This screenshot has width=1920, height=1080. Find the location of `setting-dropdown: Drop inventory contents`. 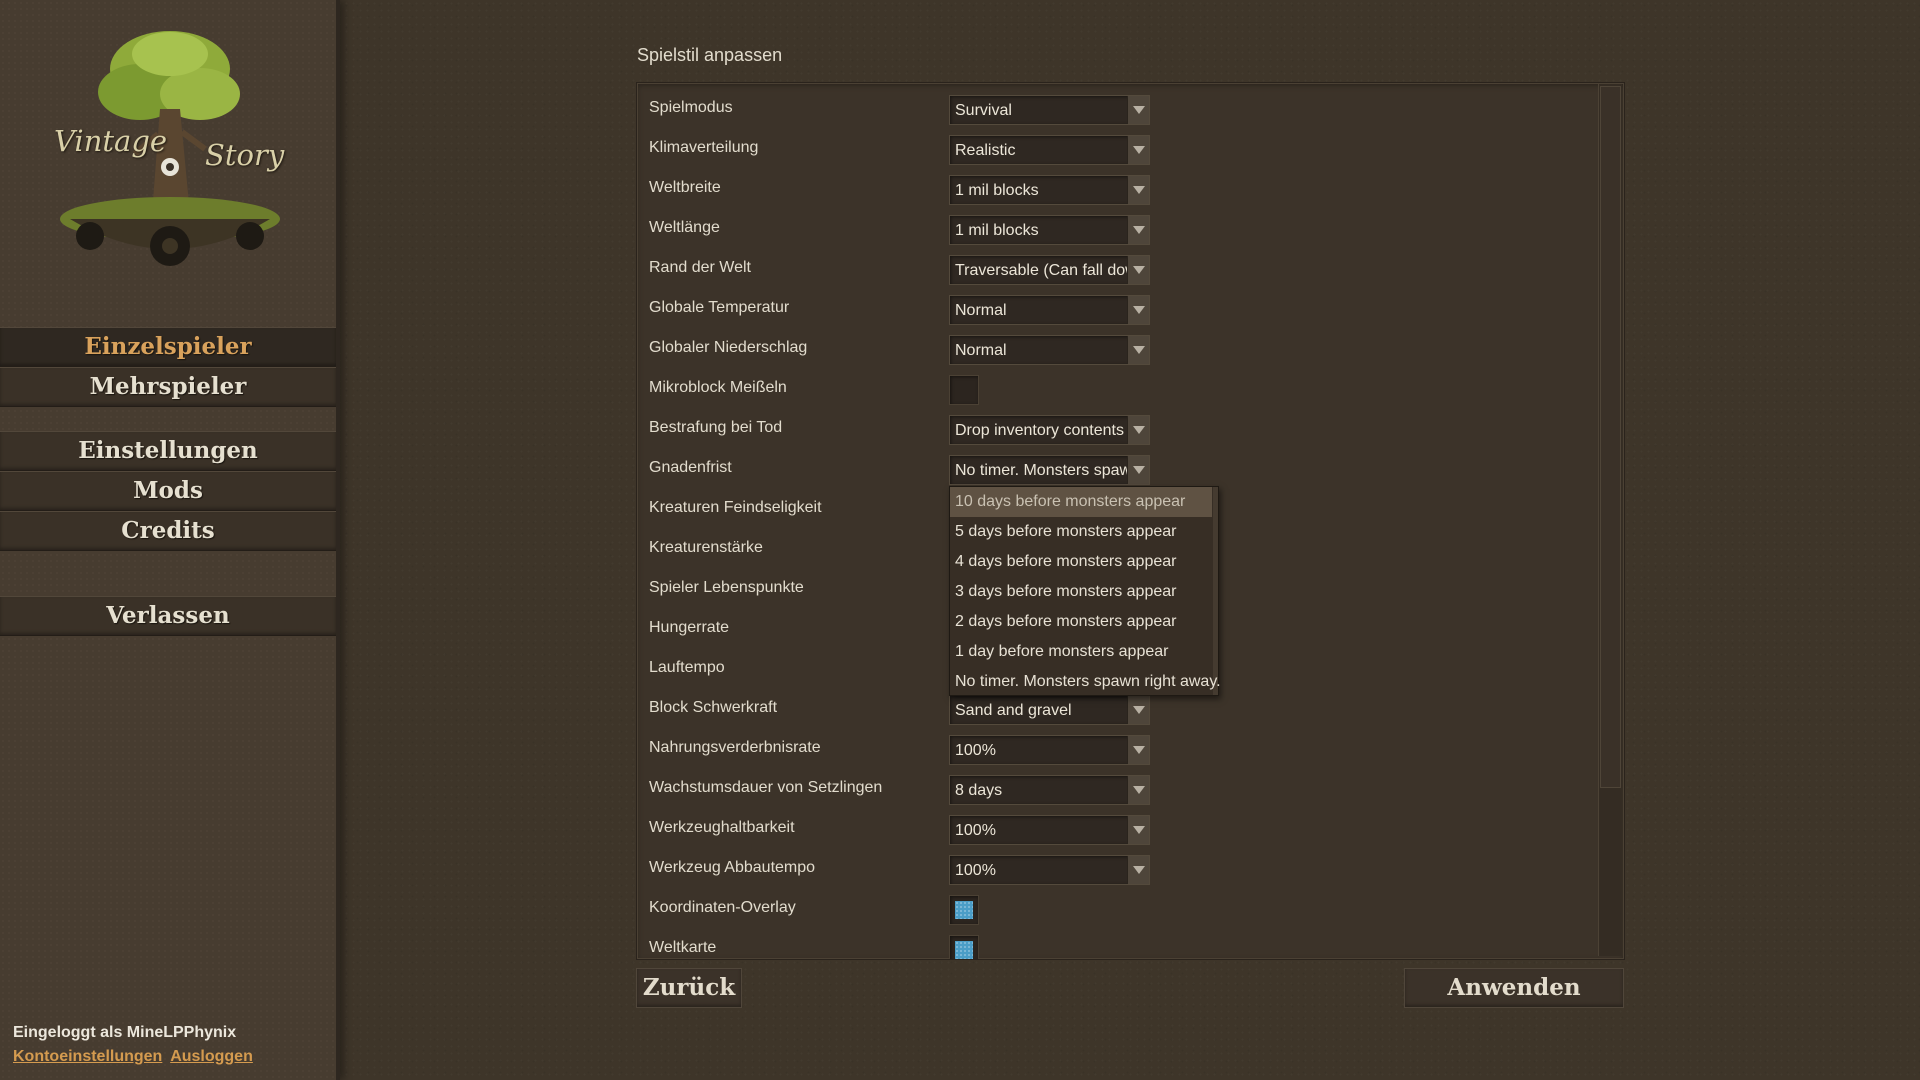

setting-dropdown: Drop inventory contents is located at coordinates (1049, 430).